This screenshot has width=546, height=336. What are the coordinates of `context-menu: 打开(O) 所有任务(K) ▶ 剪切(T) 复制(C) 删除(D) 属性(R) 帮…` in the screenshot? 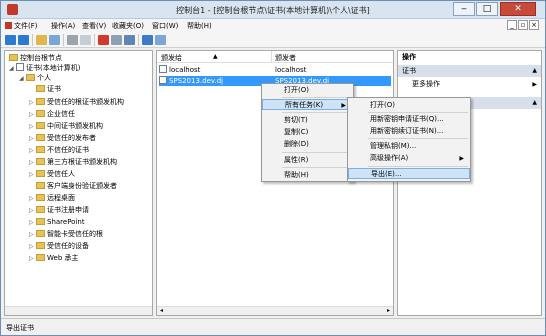 It's located at (307, 132).